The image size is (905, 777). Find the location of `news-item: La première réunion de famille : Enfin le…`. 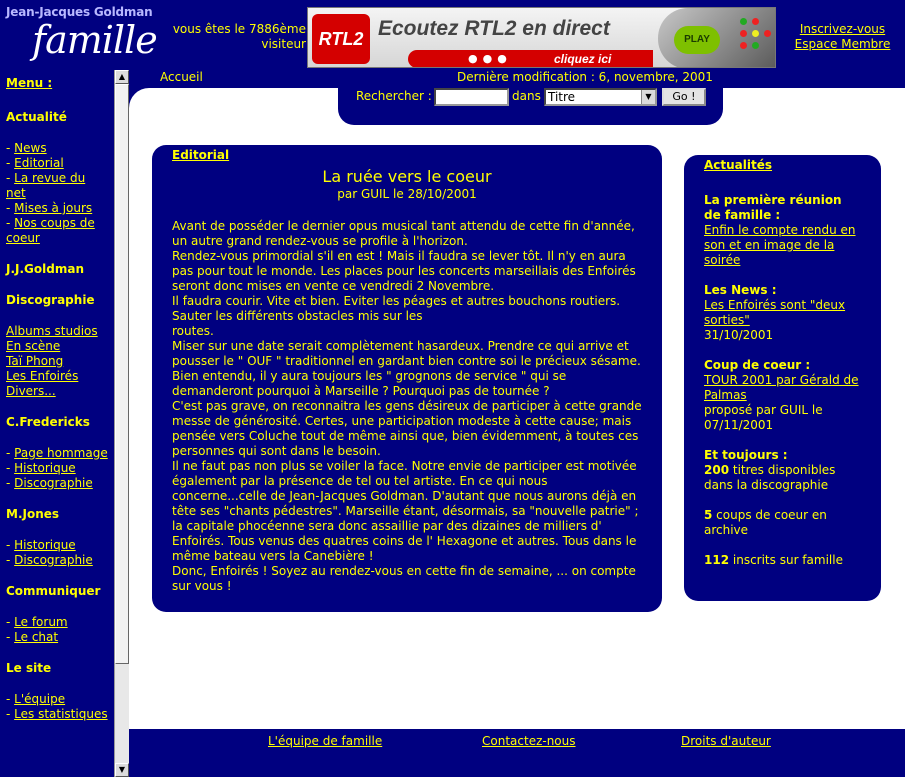

news-item: La première réunion de famille : Enfin le… is located at coordinates (782, 230).